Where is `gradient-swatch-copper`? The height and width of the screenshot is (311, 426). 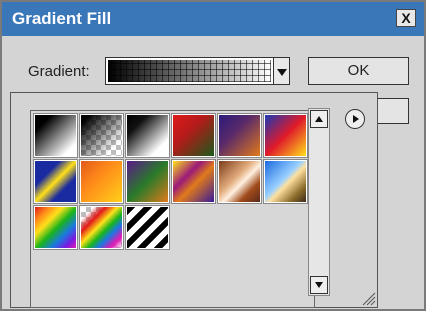 gradient-swatch-copper is located at coordinates (239, 181).